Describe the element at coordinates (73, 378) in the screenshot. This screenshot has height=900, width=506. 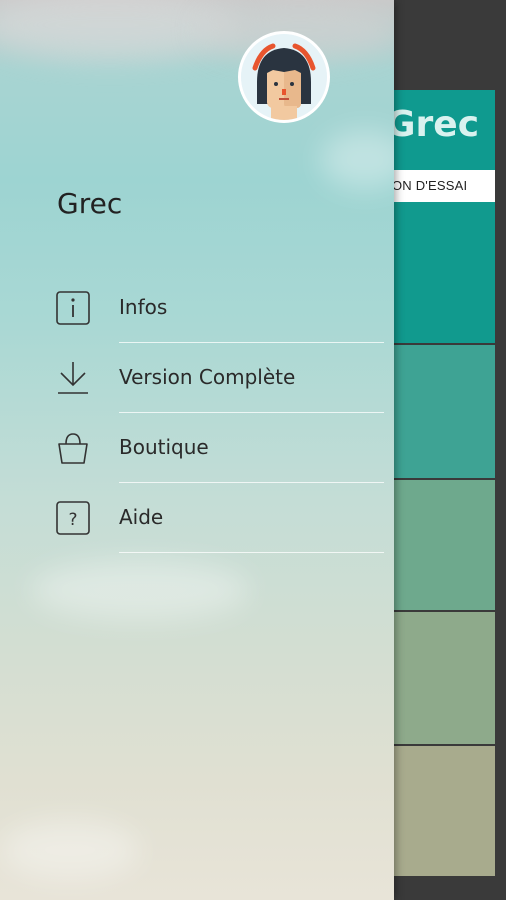
I see `download-icon` at that location.